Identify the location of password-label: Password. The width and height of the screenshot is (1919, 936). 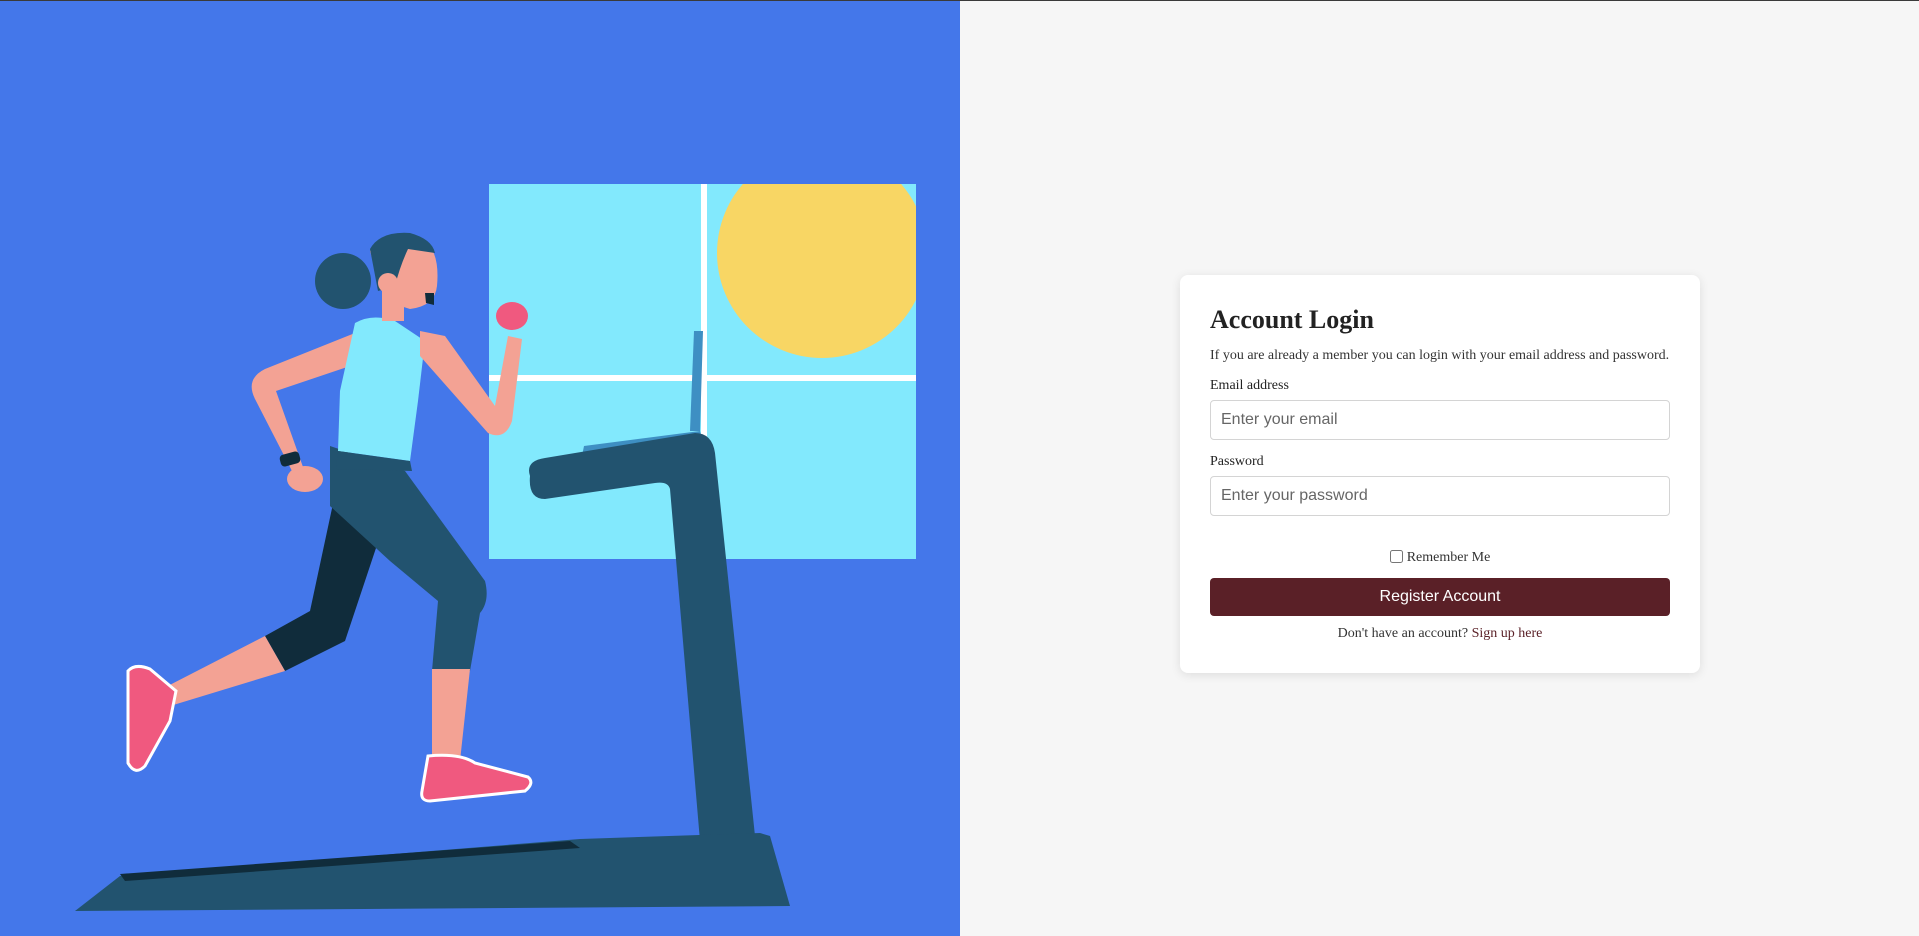
(1237, 461).